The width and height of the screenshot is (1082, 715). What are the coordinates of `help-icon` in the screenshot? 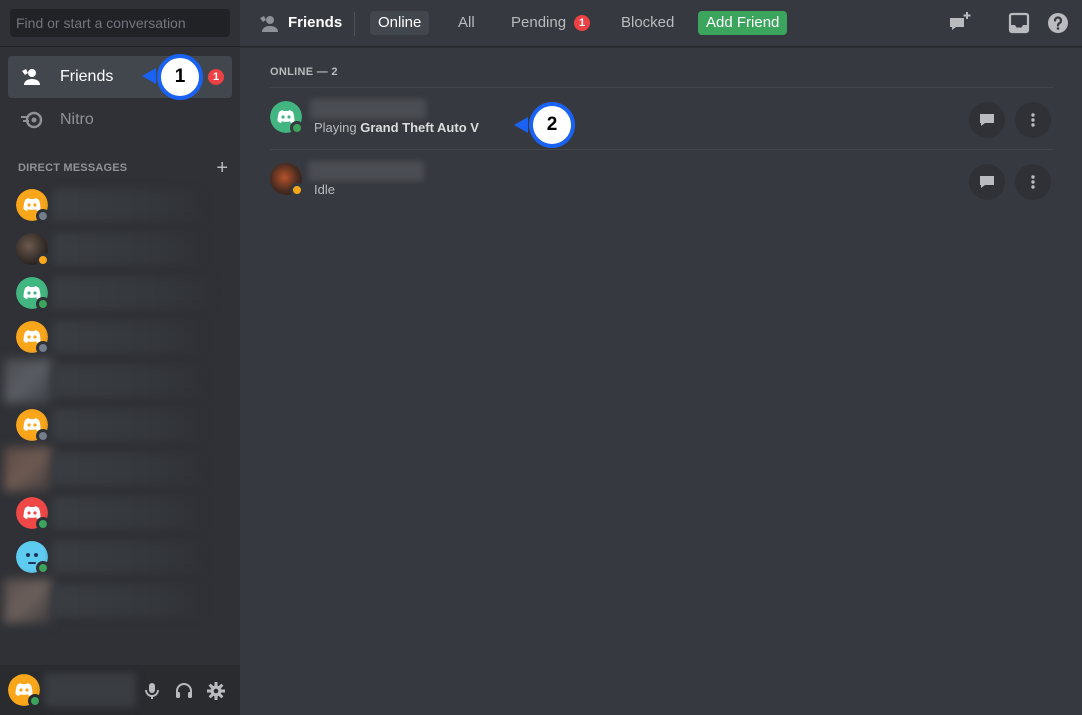 It's located at (1058, 23).